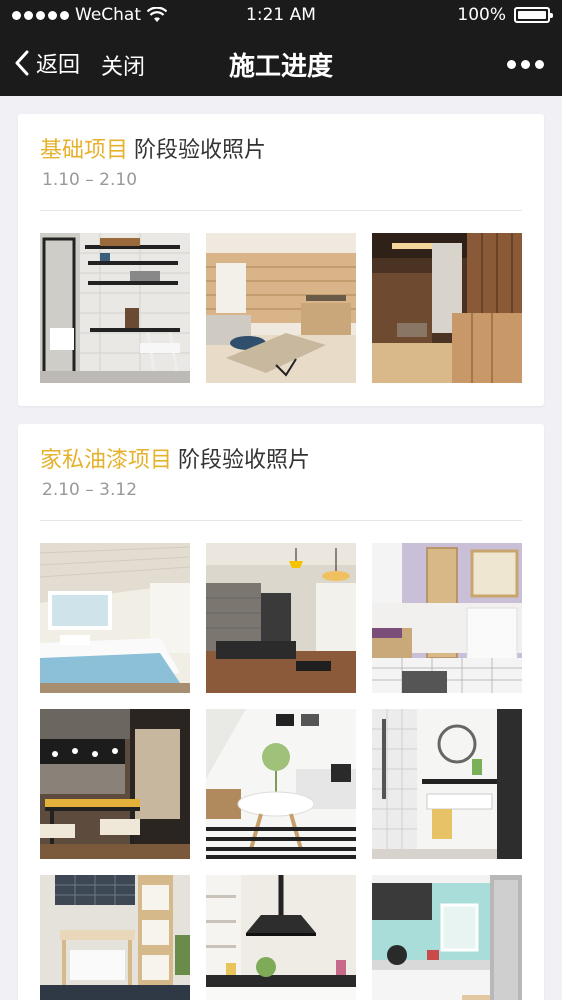  I want to click on section-accent-title: 家私油漆项目, so click(106, 460).